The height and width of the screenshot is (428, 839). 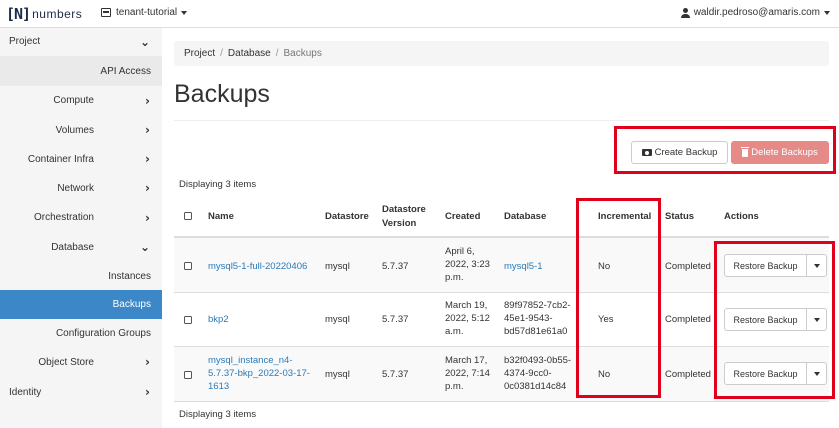 I want to click on cell-database-line2: 4374-9cc0-, so click(x=528, y=373).